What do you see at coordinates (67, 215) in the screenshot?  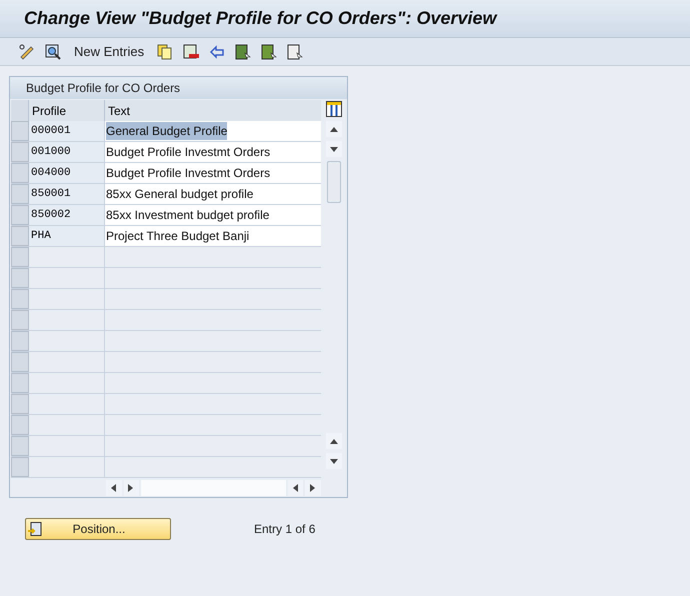 I see `table-cell: 850002` at bounding box center [67, 215].